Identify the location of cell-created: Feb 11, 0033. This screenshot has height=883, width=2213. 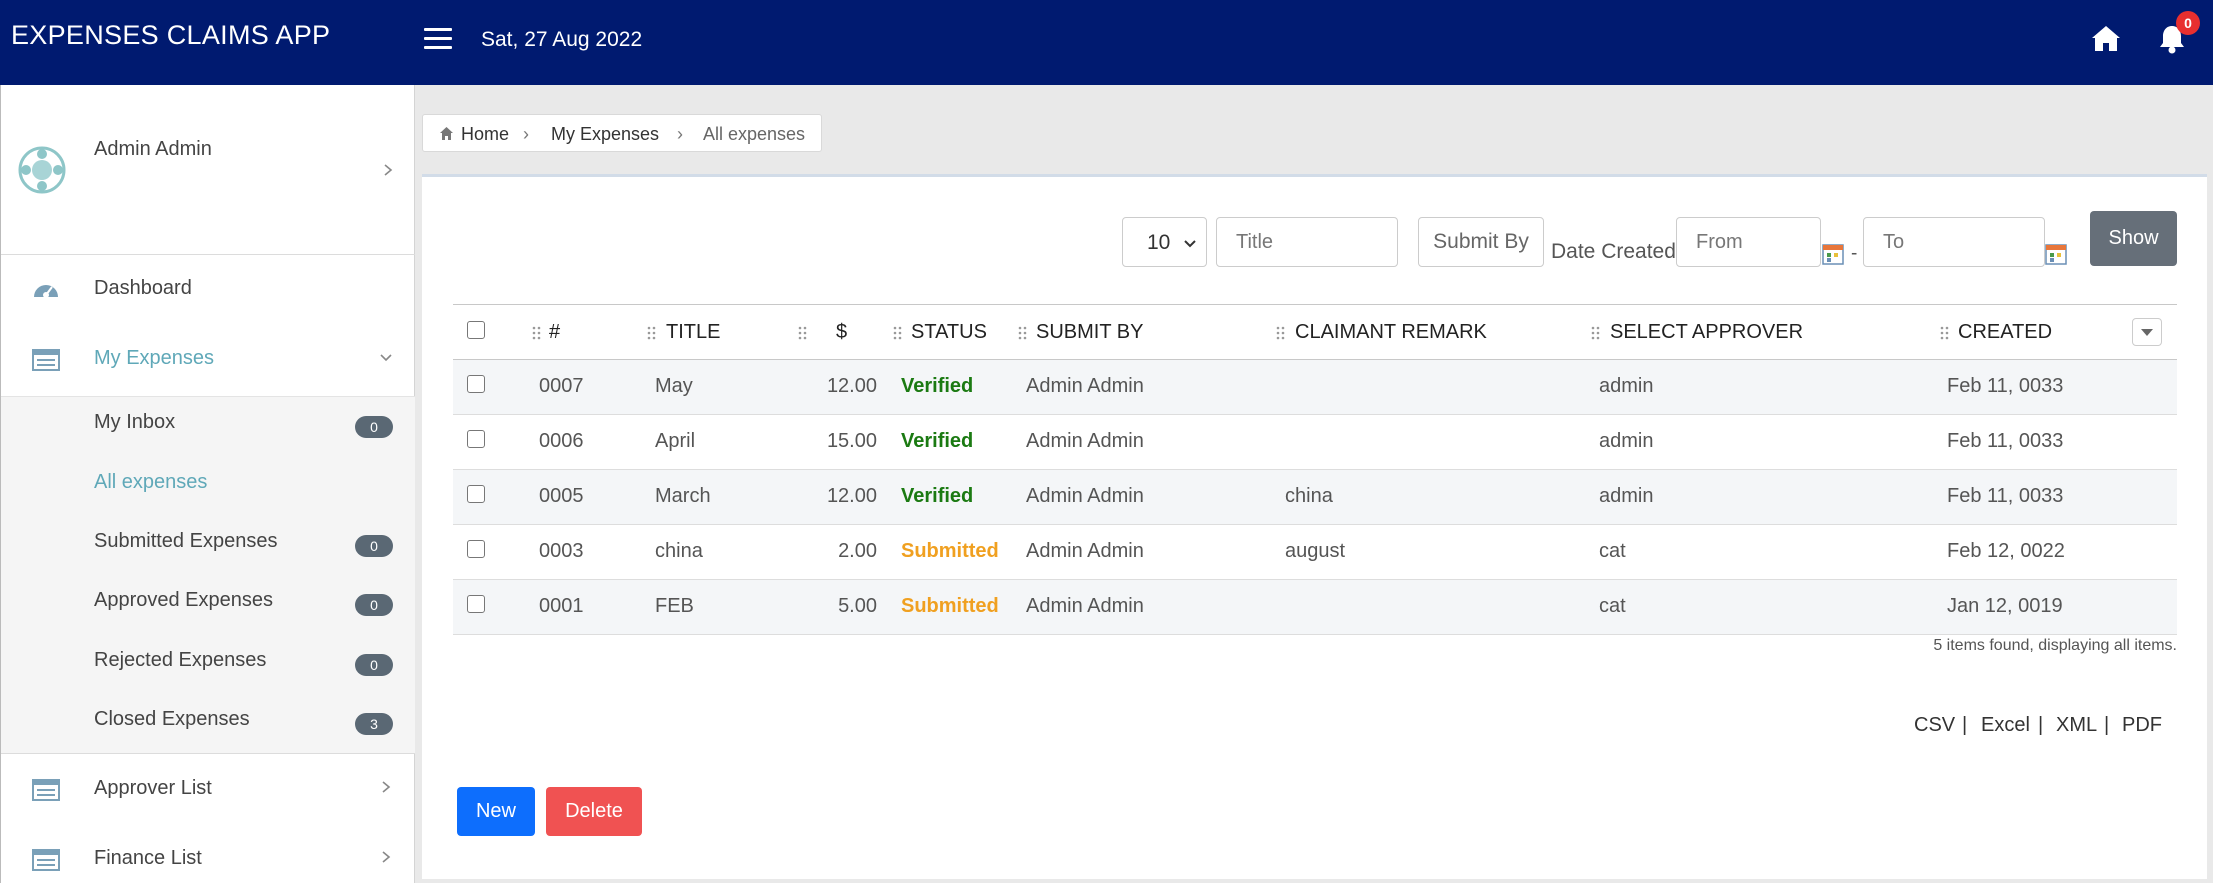
(2005, 496).